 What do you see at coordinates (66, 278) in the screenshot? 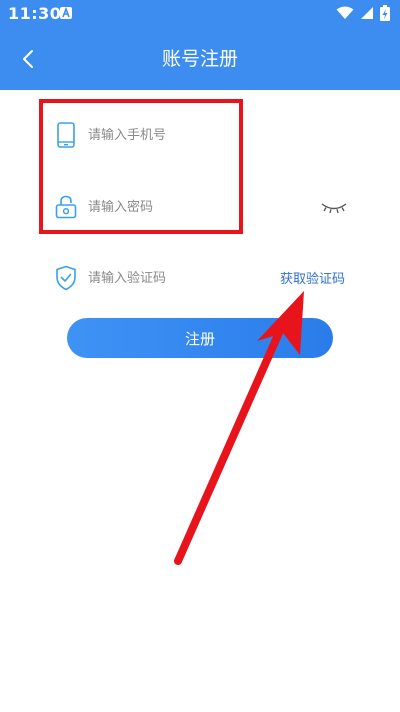
I see `shield-check-icon` at bounding box center [66, 278].